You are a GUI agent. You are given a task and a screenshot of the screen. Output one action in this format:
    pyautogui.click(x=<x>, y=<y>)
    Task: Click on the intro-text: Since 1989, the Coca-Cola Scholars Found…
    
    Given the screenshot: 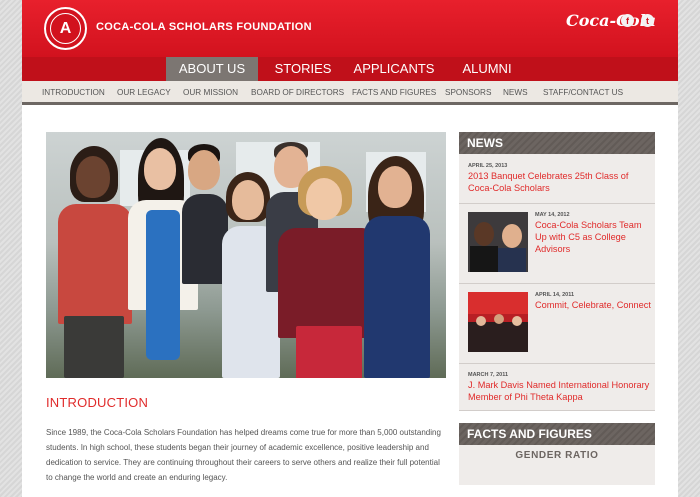 What is the action you would take?
    pyautogui.click(x=243, y=455)
    